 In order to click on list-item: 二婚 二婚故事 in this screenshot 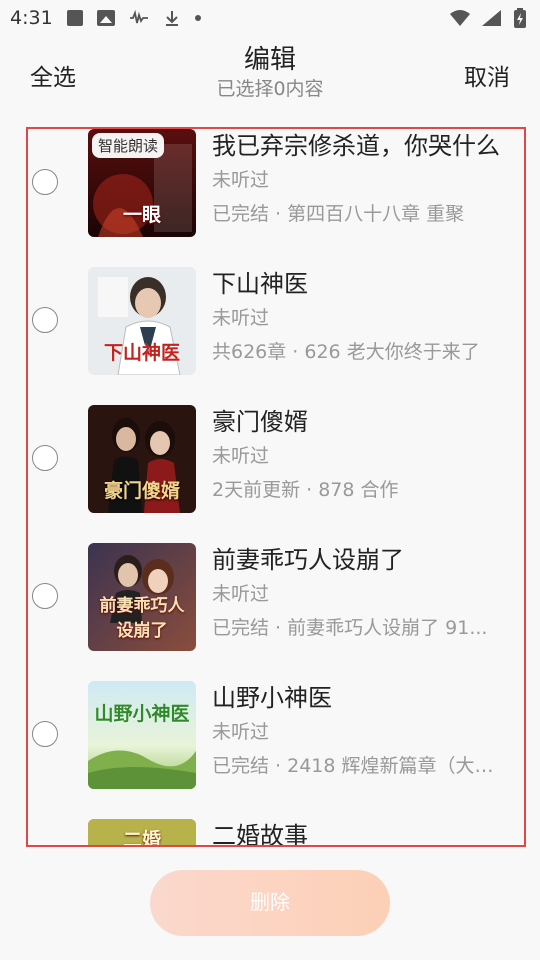, I will do `click(276, 833)`.